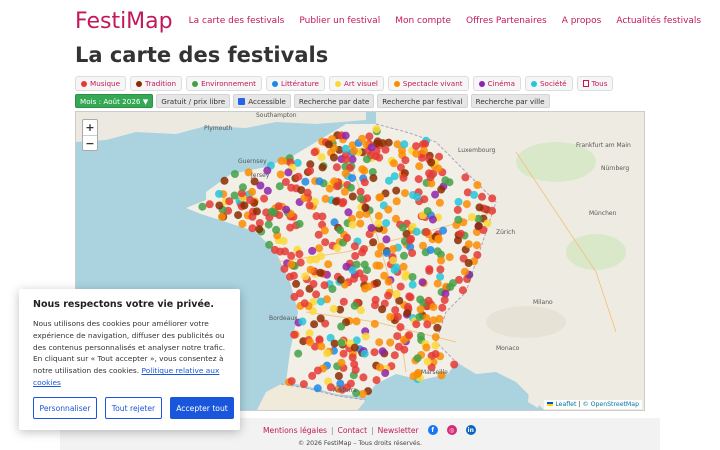 The image size is (720, 450). What do you see at coordinates (451, 430) in the screenshot?
I see `instagram-icon: ◎` at bounding box center [451, 430].